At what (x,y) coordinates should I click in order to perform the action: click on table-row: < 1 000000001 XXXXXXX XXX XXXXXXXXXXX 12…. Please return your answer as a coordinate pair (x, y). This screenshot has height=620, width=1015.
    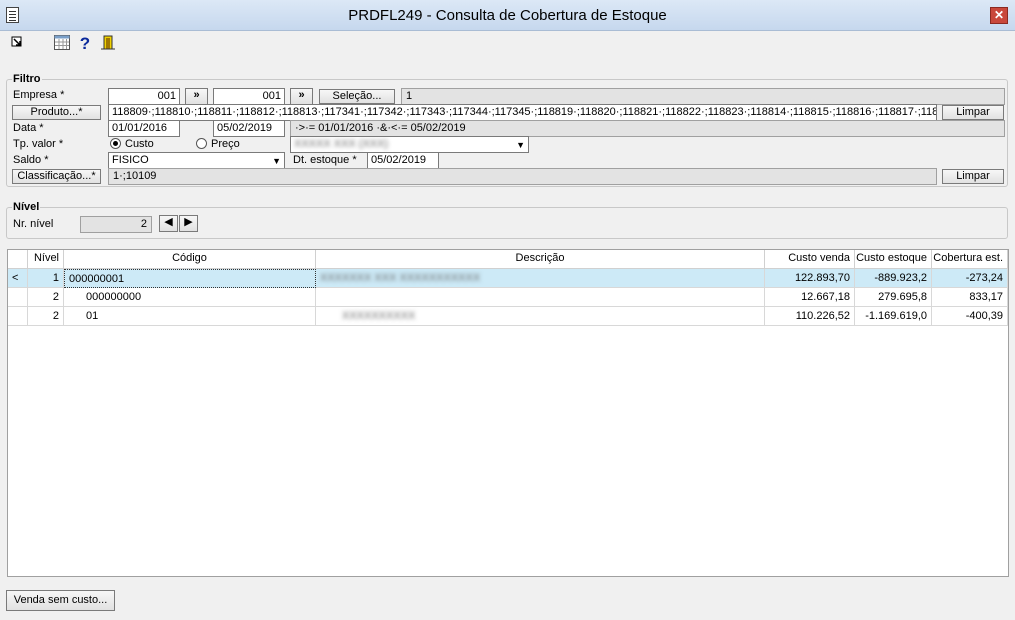
    Looking at the image, I should click on (508, 278).